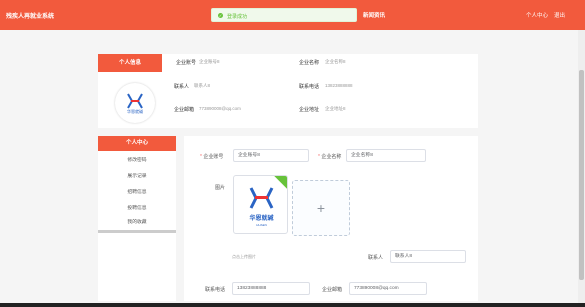  Describe the element at coordinates (261, 225) in the screenshot. I see `uploaded-logo-subtext: HUAEN` at that location.